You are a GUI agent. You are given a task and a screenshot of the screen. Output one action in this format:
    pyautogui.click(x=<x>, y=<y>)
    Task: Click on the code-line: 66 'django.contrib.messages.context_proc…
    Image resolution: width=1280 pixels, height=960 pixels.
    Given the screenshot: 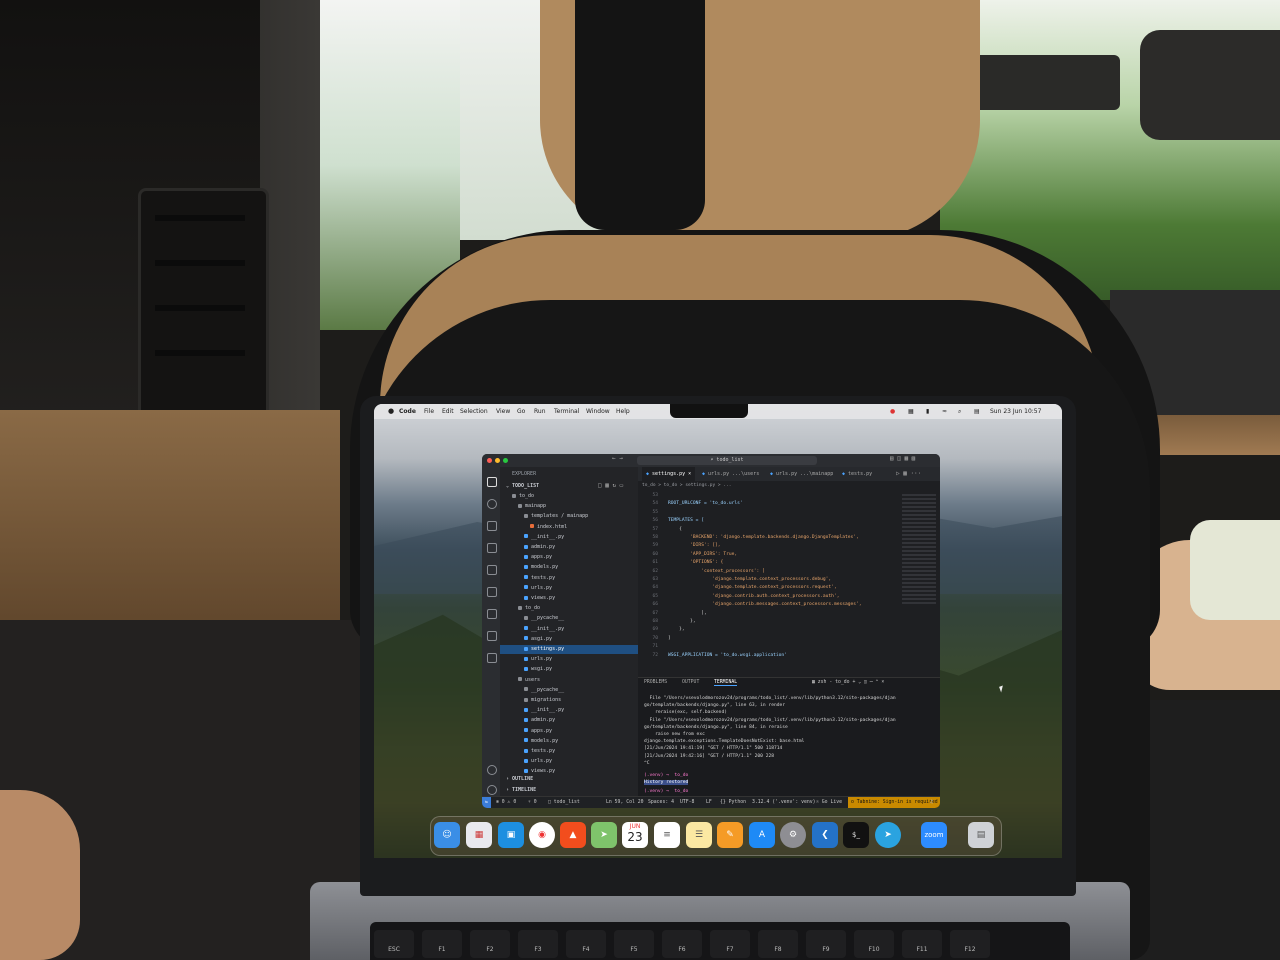 What is the action you would take?
    pyautogui.click(x=751, y=605)
    